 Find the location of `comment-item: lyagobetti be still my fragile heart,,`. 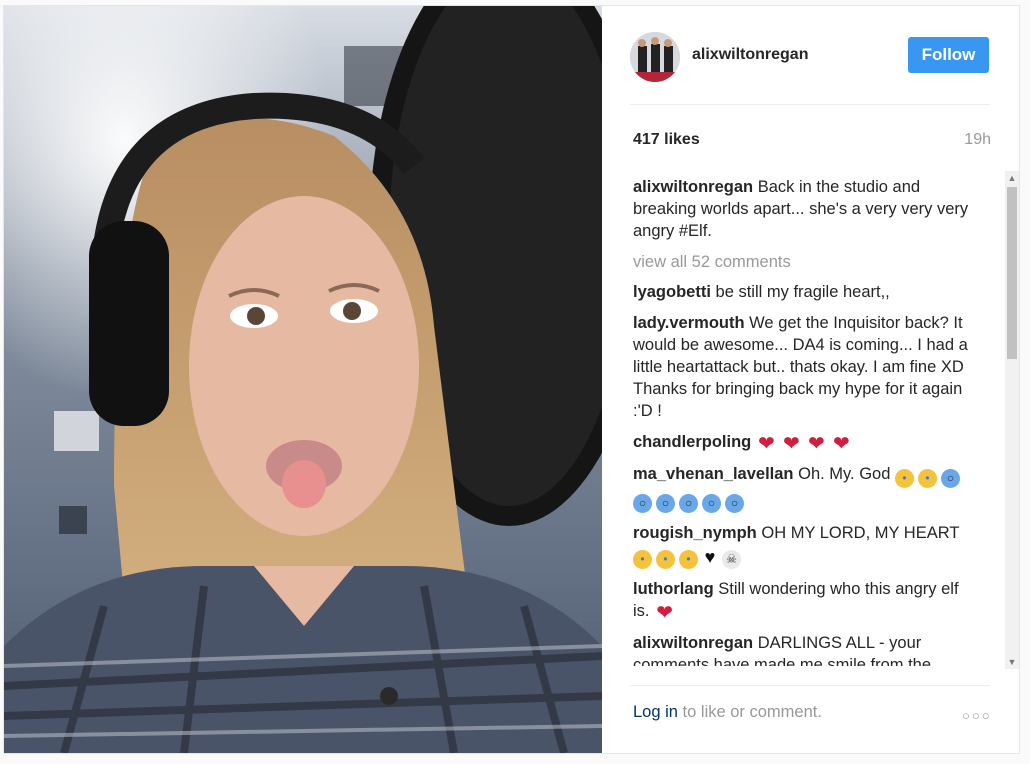

comment-item: lyagobetti be still my fragile heart,, is located at coordinates (805, 292).